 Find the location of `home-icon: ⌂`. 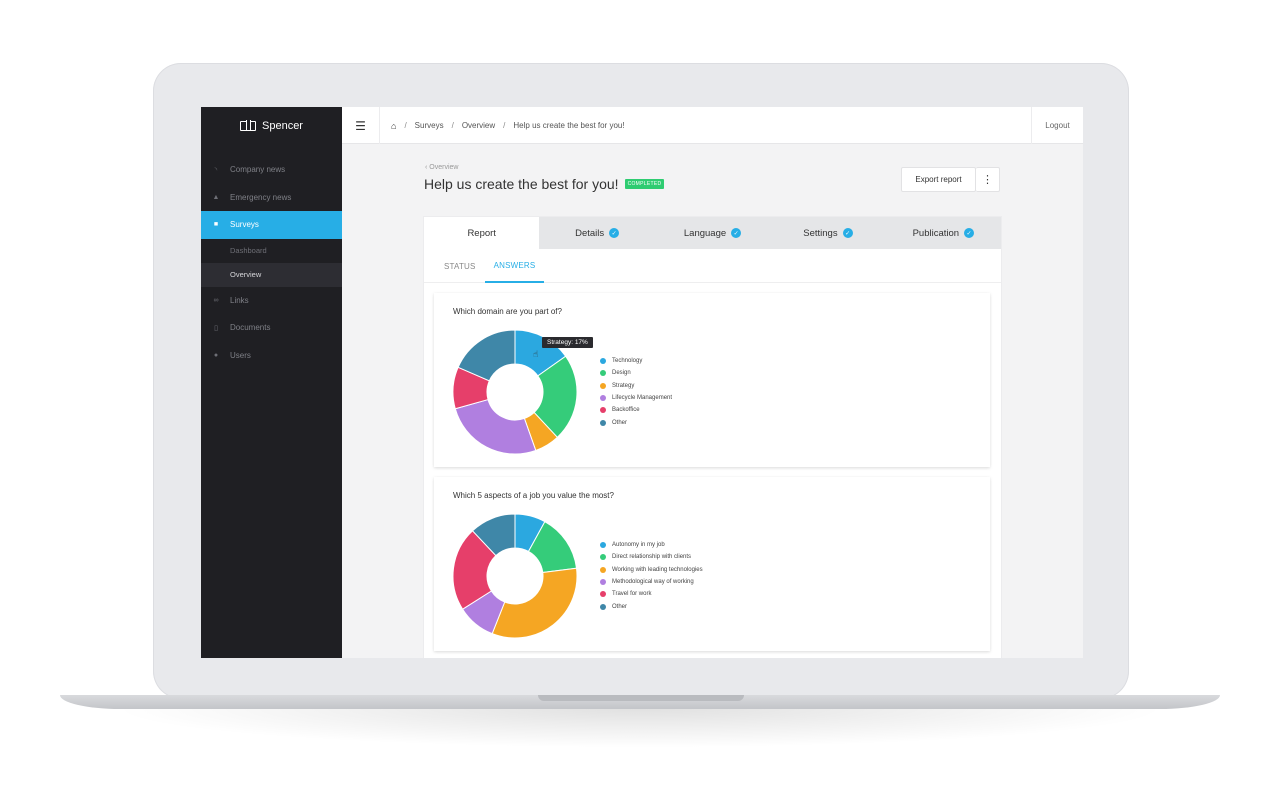

home-icon: ⌂ is located at coordinates (393, 126).